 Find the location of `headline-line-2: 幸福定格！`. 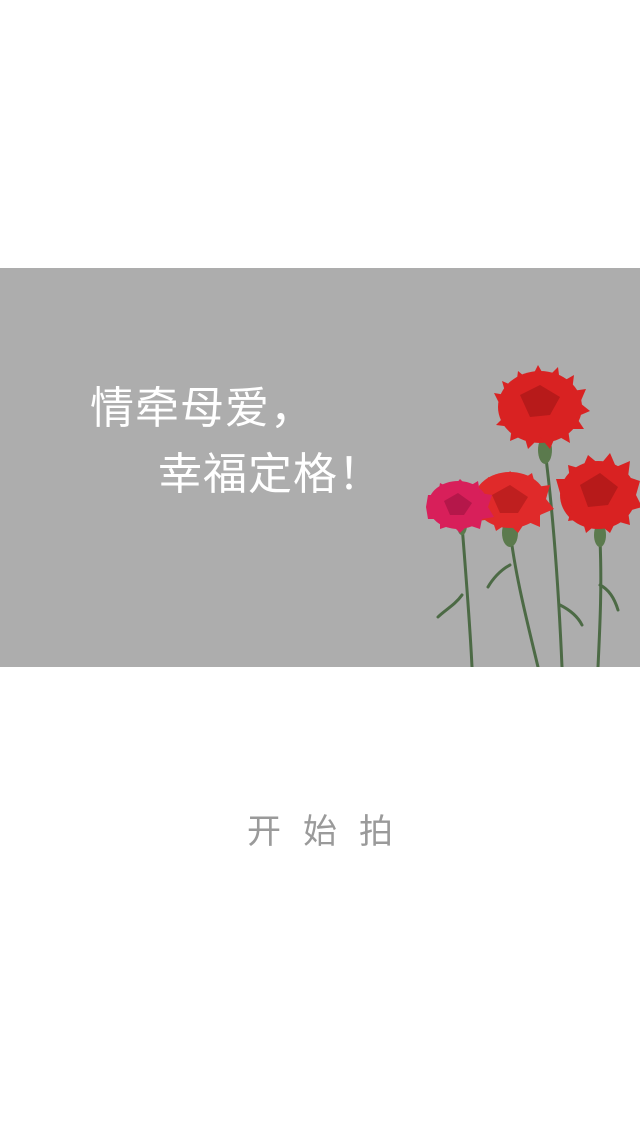

headline-line-2: 幸福定格！ is located at coordinates (270, 474).